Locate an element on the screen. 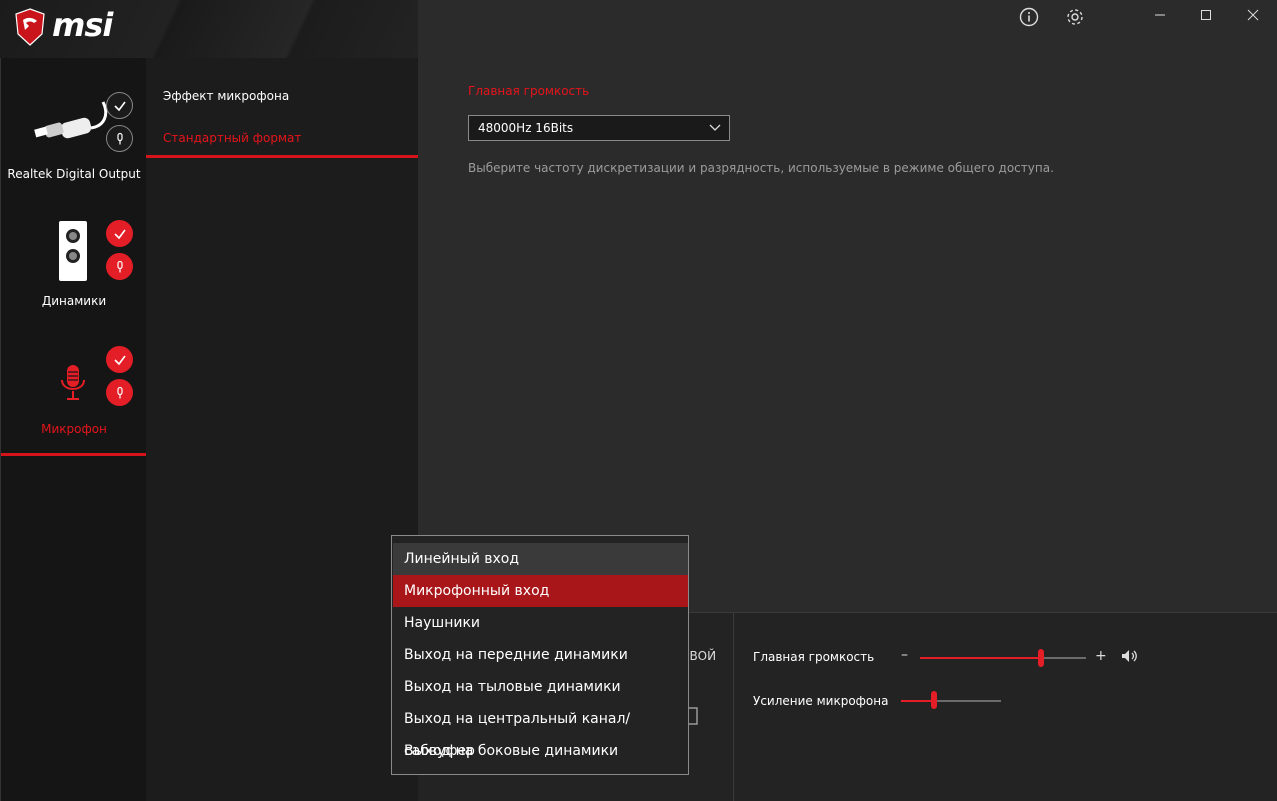 The width and height of the screenshot is (1277, 801). info-icon is located at coordinates (1029, 18).